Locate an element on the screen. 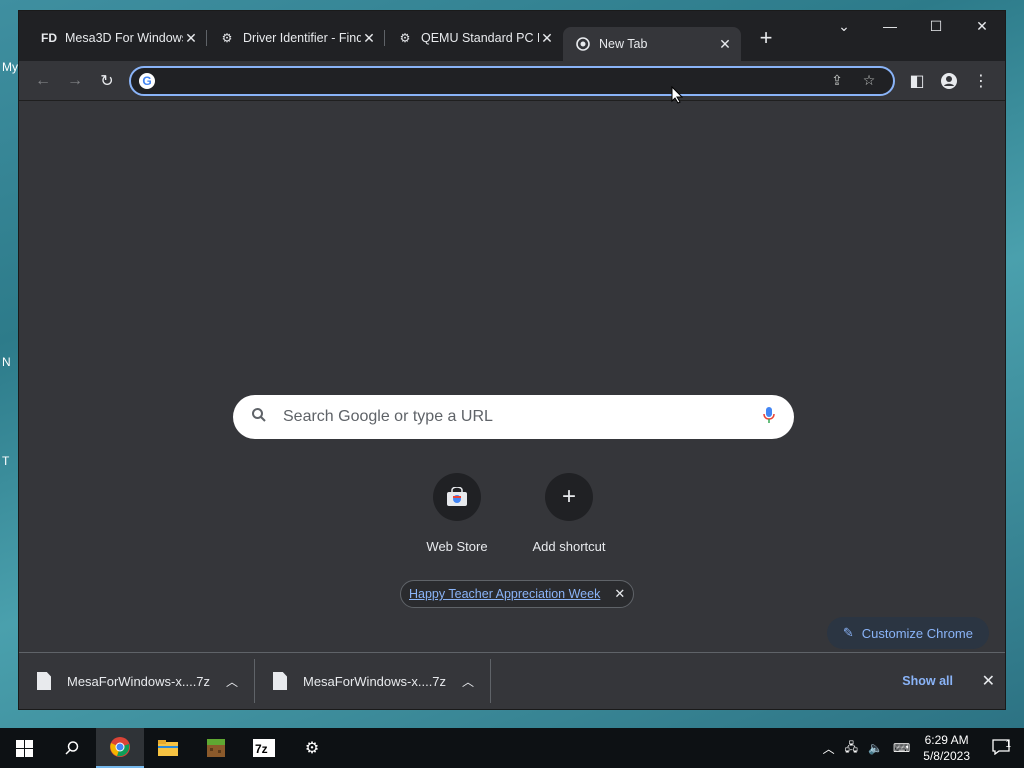  window-controls: ⌄ — ☐ ✕ is located at coordinates (913, 26).